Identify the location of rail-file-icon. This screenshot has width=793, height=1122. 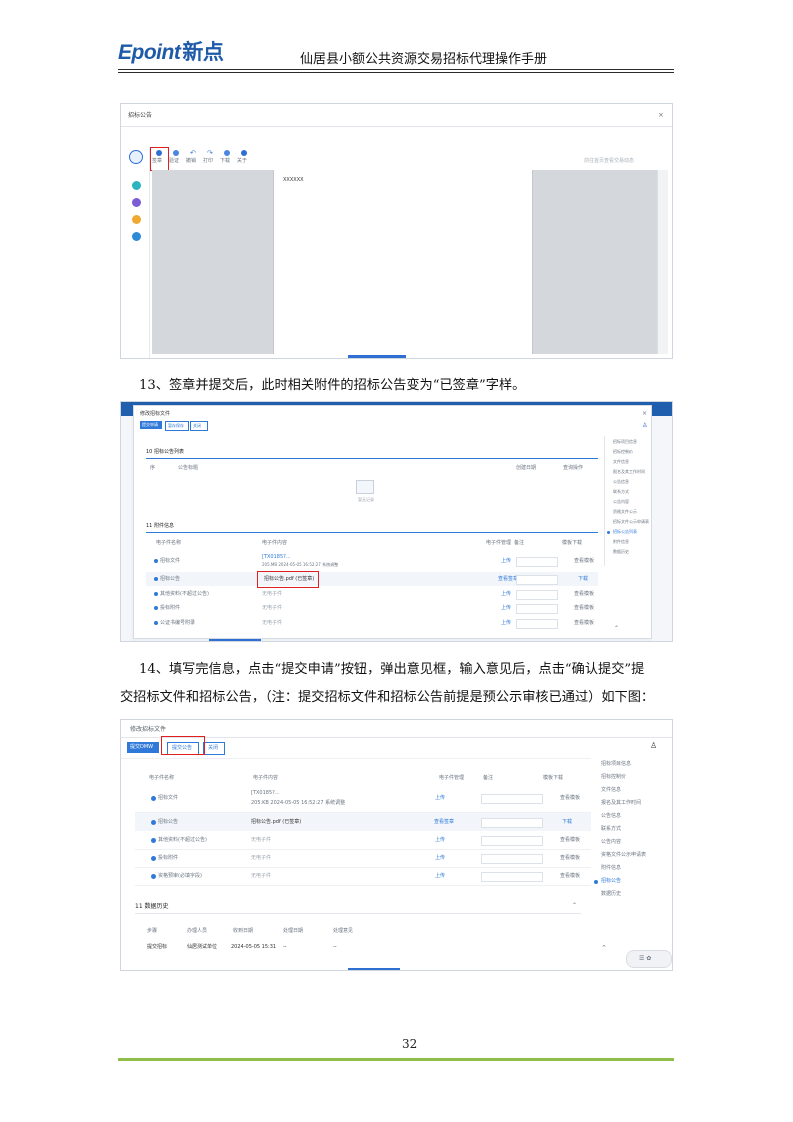
(136, 185).